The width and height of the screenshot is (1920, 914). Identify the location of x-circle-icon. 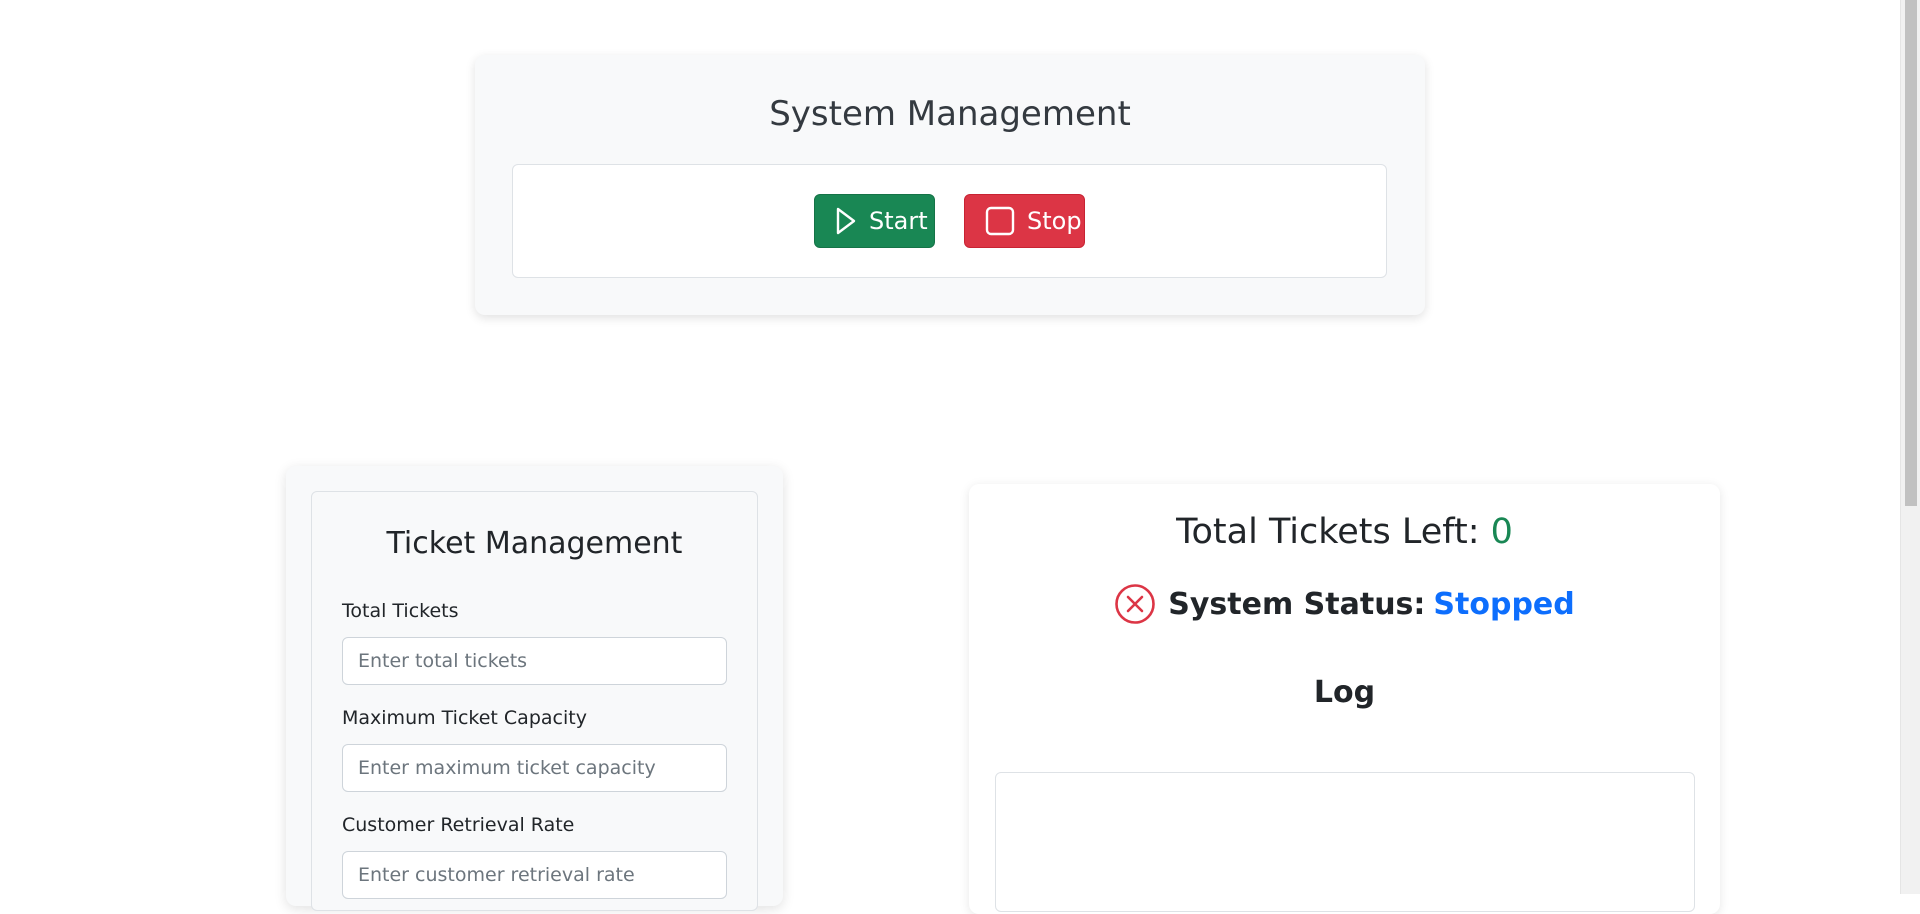
(1135, 604).